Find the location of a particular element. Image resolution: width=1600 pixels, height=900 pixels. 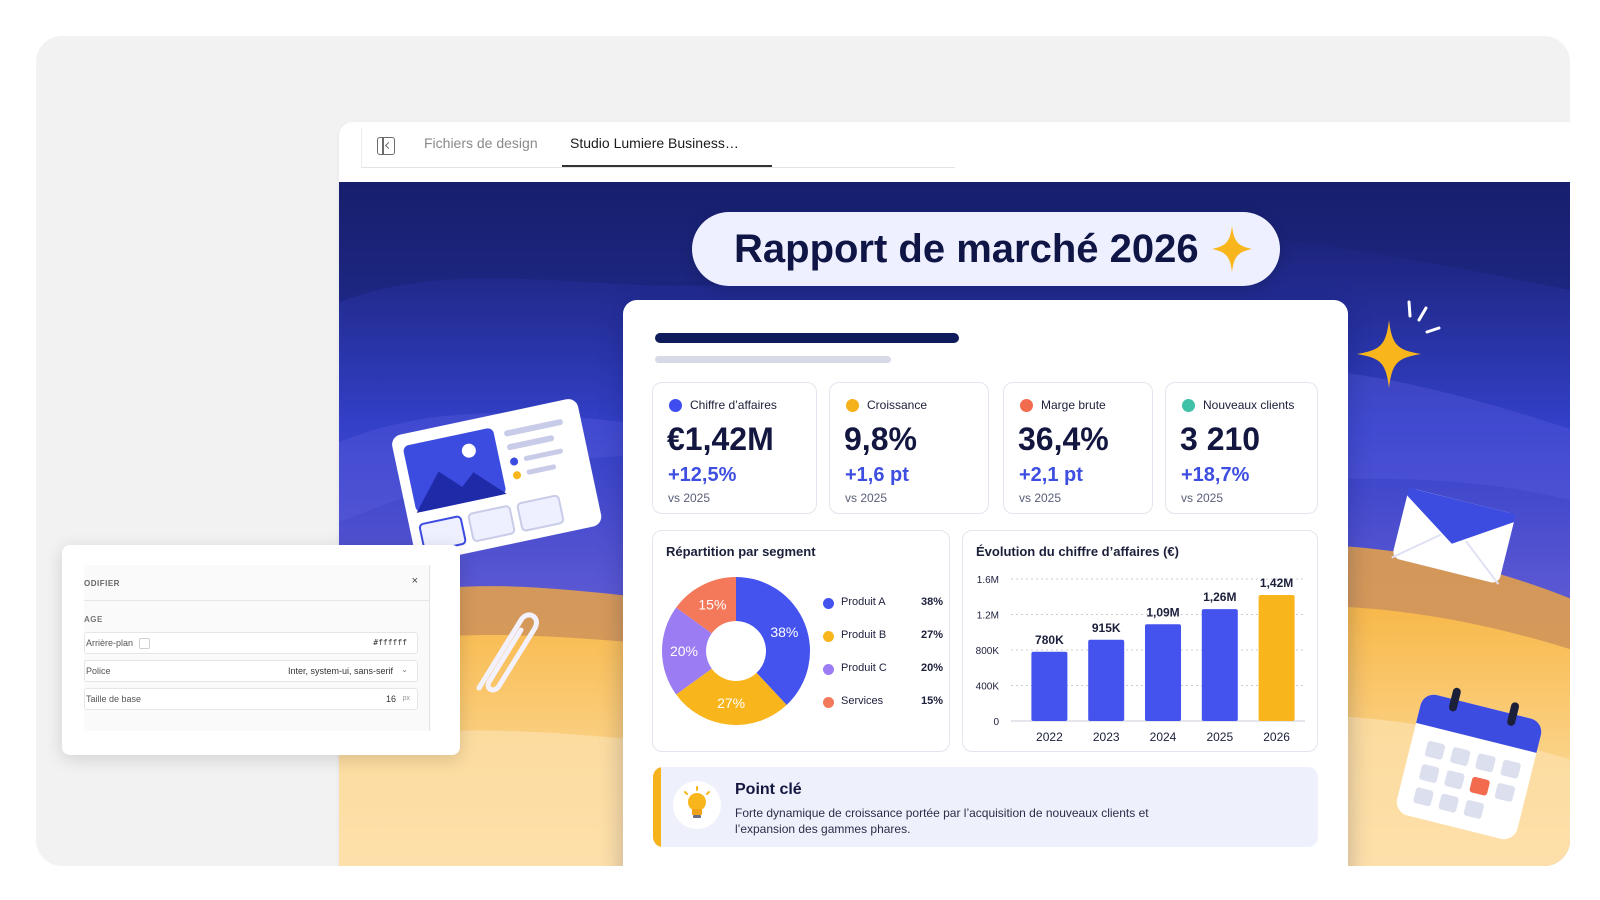

y-tick-label: 800K is located at coordinates (988, 651).